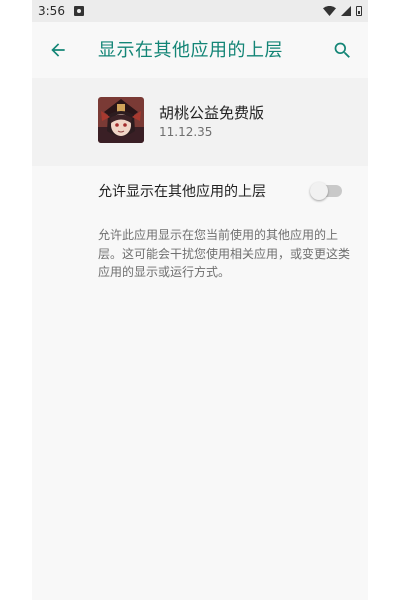 This screenshot has height=600, width=400. I want to click on battery-icon, so click(359, 11).